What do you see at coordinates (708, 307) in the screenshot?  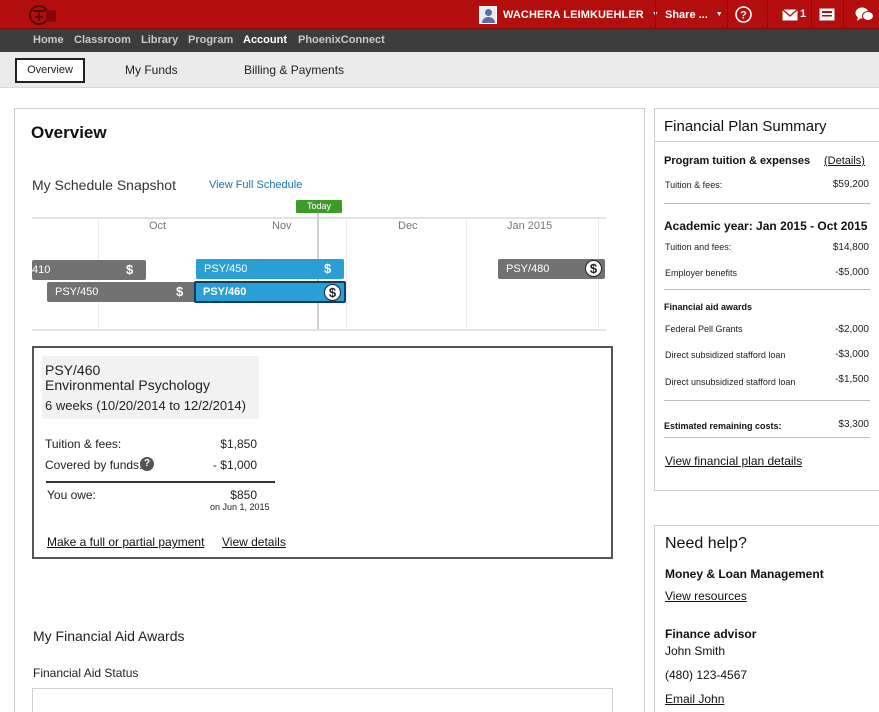 I see `aid-heading: Financial aid awards` at bounding box center [708, 307].